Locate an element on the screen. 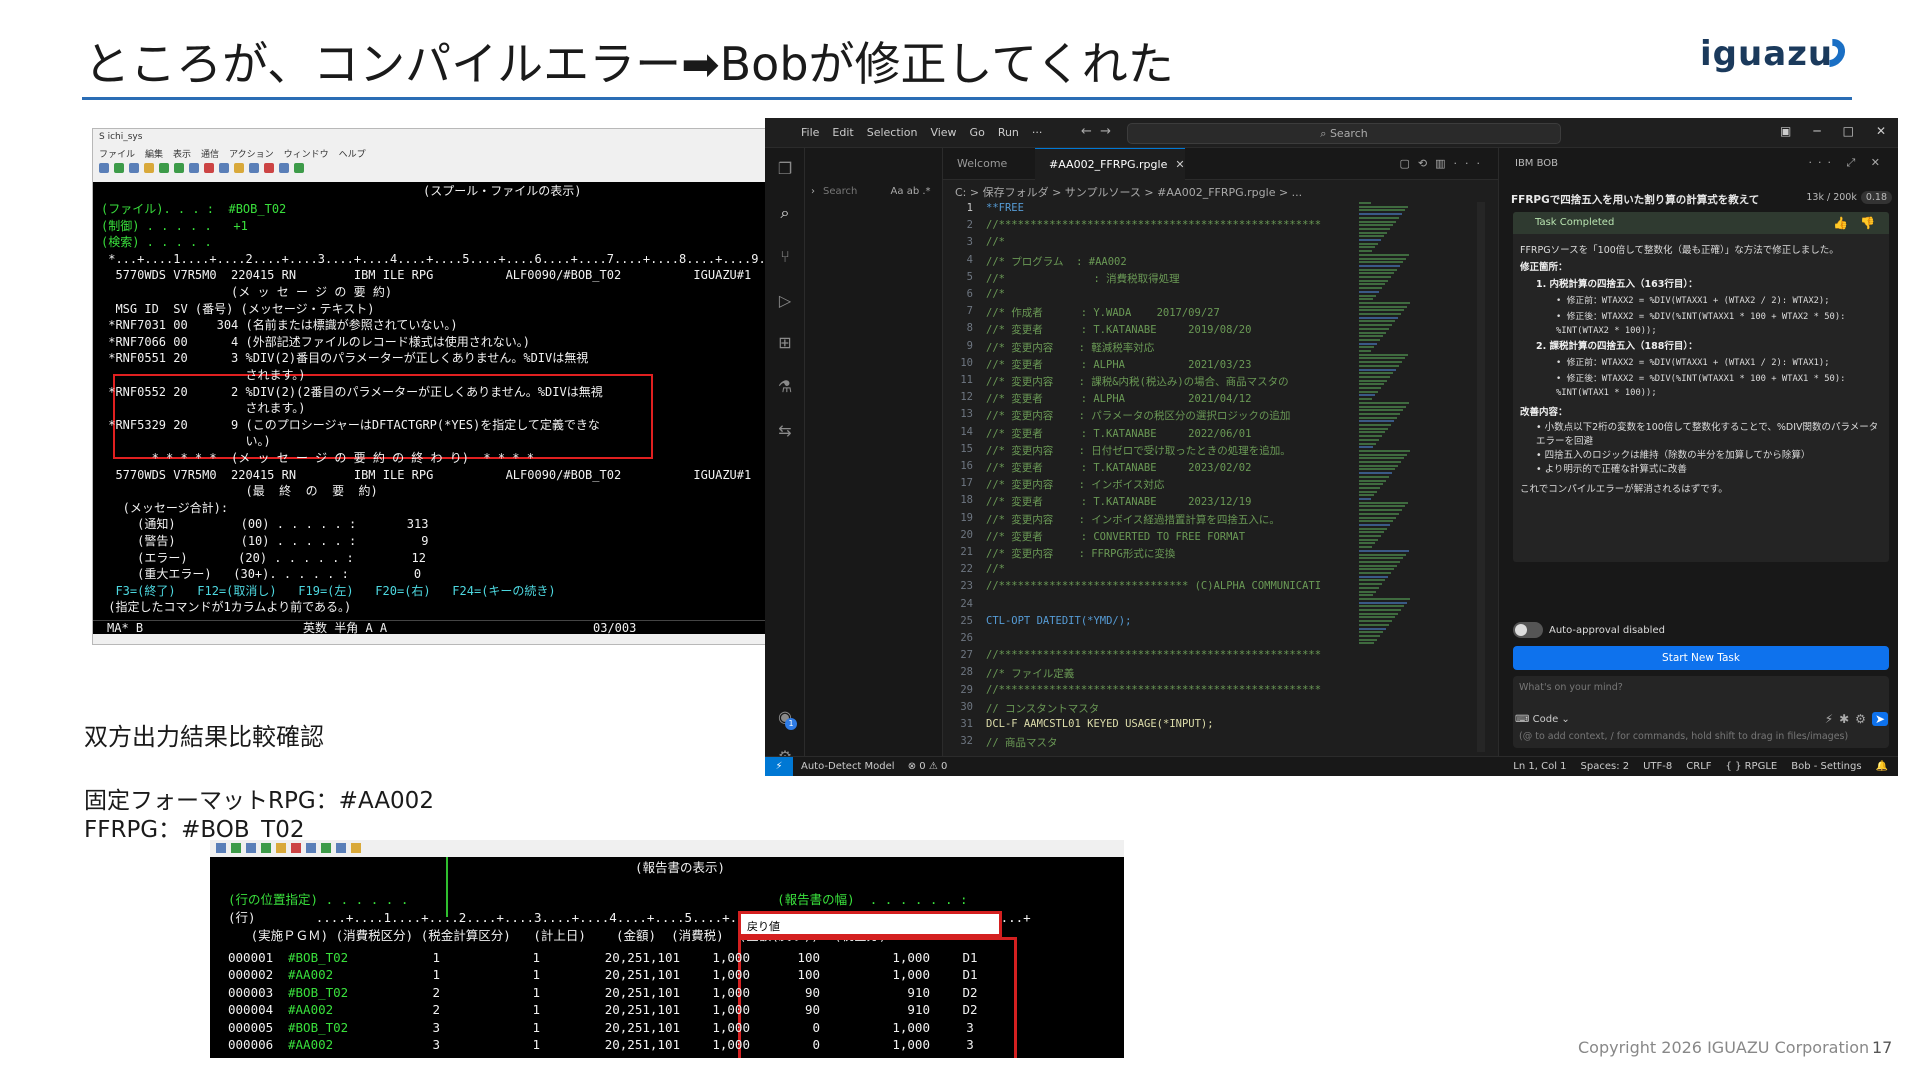  run-debug-icon: ▷ is located at coordinates (785, 301).